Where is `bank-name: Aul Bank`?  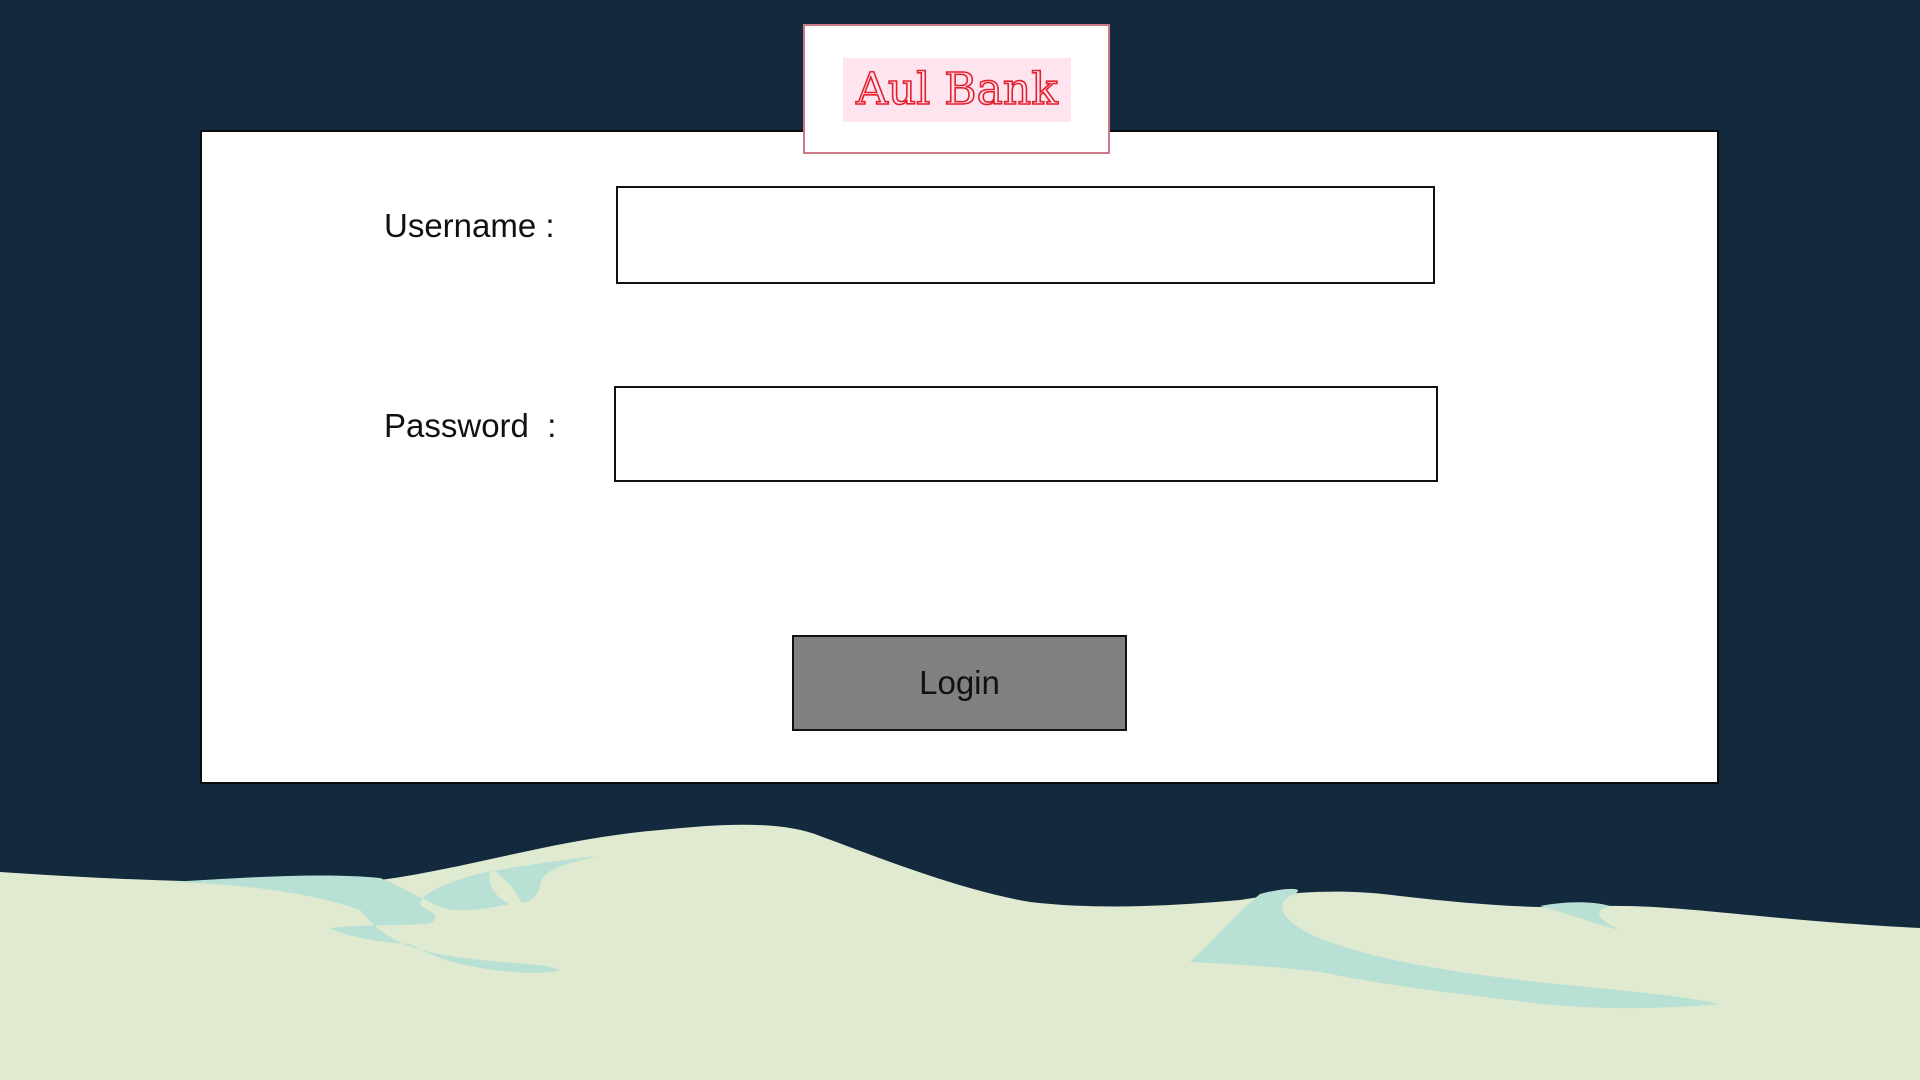
bank-name: Aul Bank is located at coordinates (956, 89).